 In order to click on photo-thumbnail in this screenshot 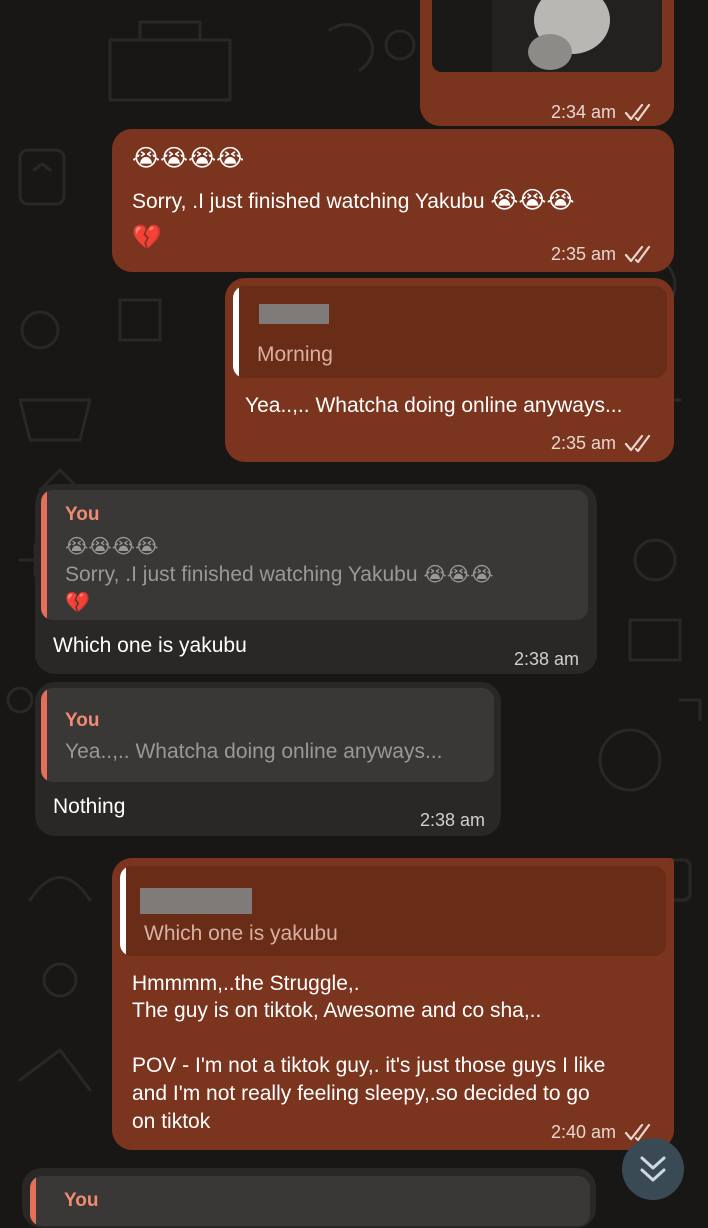, I will do `click(547, 36)`.